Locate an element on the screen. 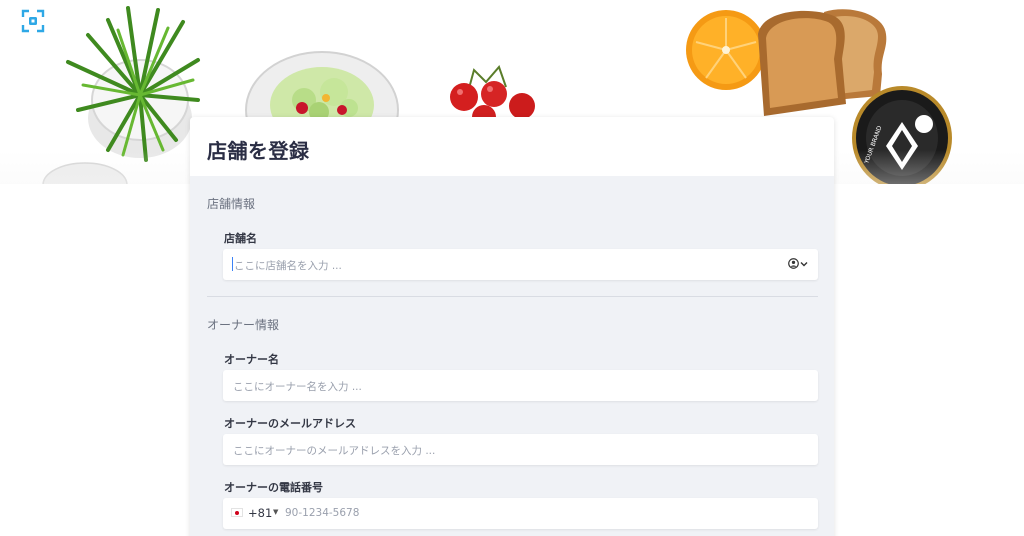 The width and height of the screenshot is (1024, 536). japan-flag-icon is located at coordinates (237, 512).